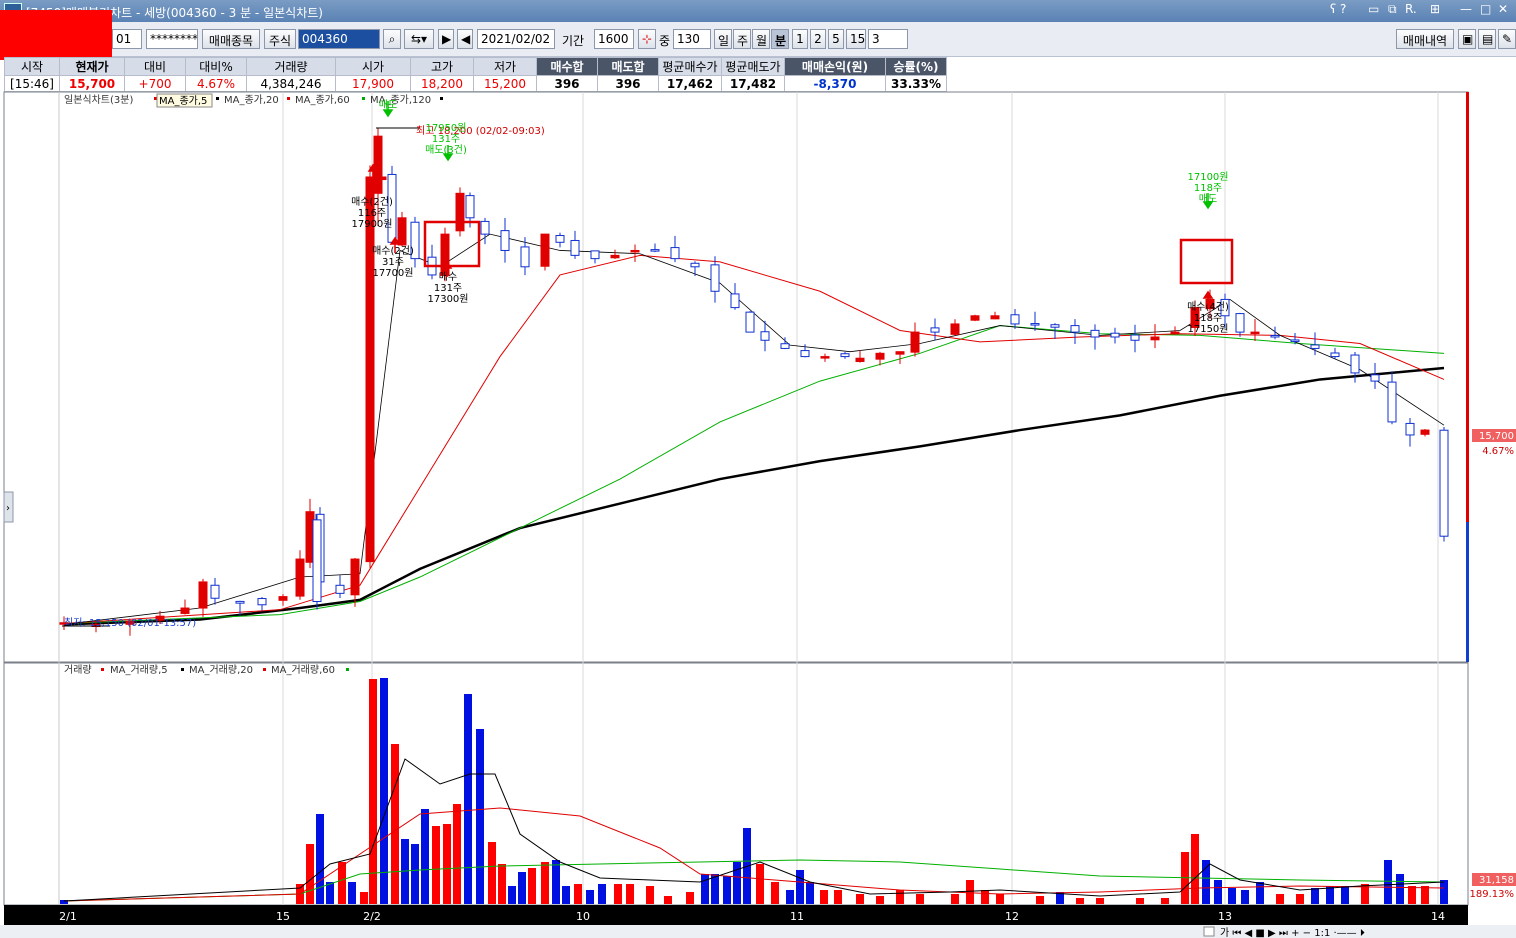 This screenshot has height=938, width=1516. I want to click on tf-2: 2, so click(818, 39).